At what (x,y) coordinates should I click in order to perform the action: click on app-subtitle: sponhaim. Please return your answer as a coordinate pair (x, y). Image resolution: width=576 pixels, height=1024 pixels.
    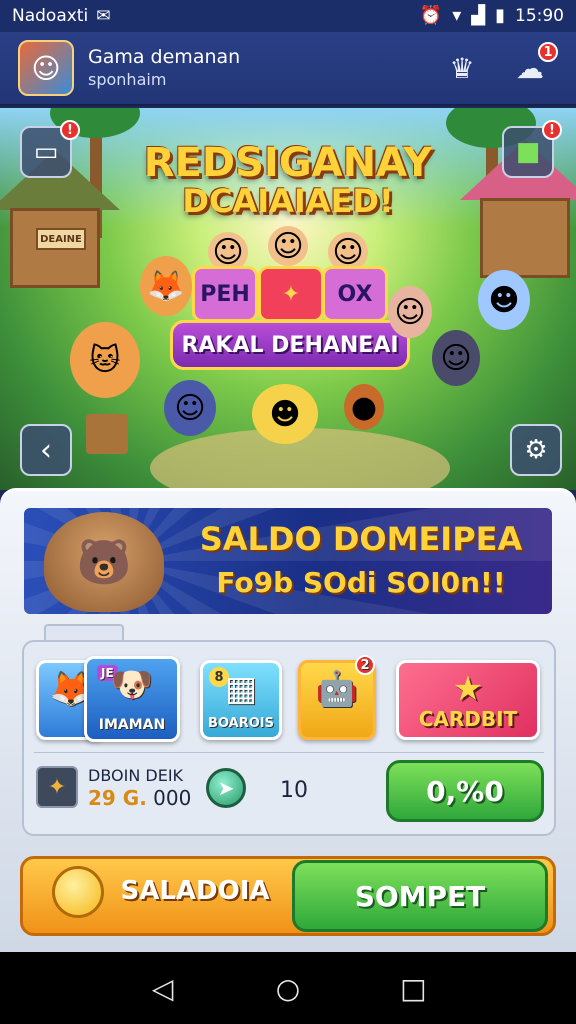
    Looking at the image, I should click on (127, 79).